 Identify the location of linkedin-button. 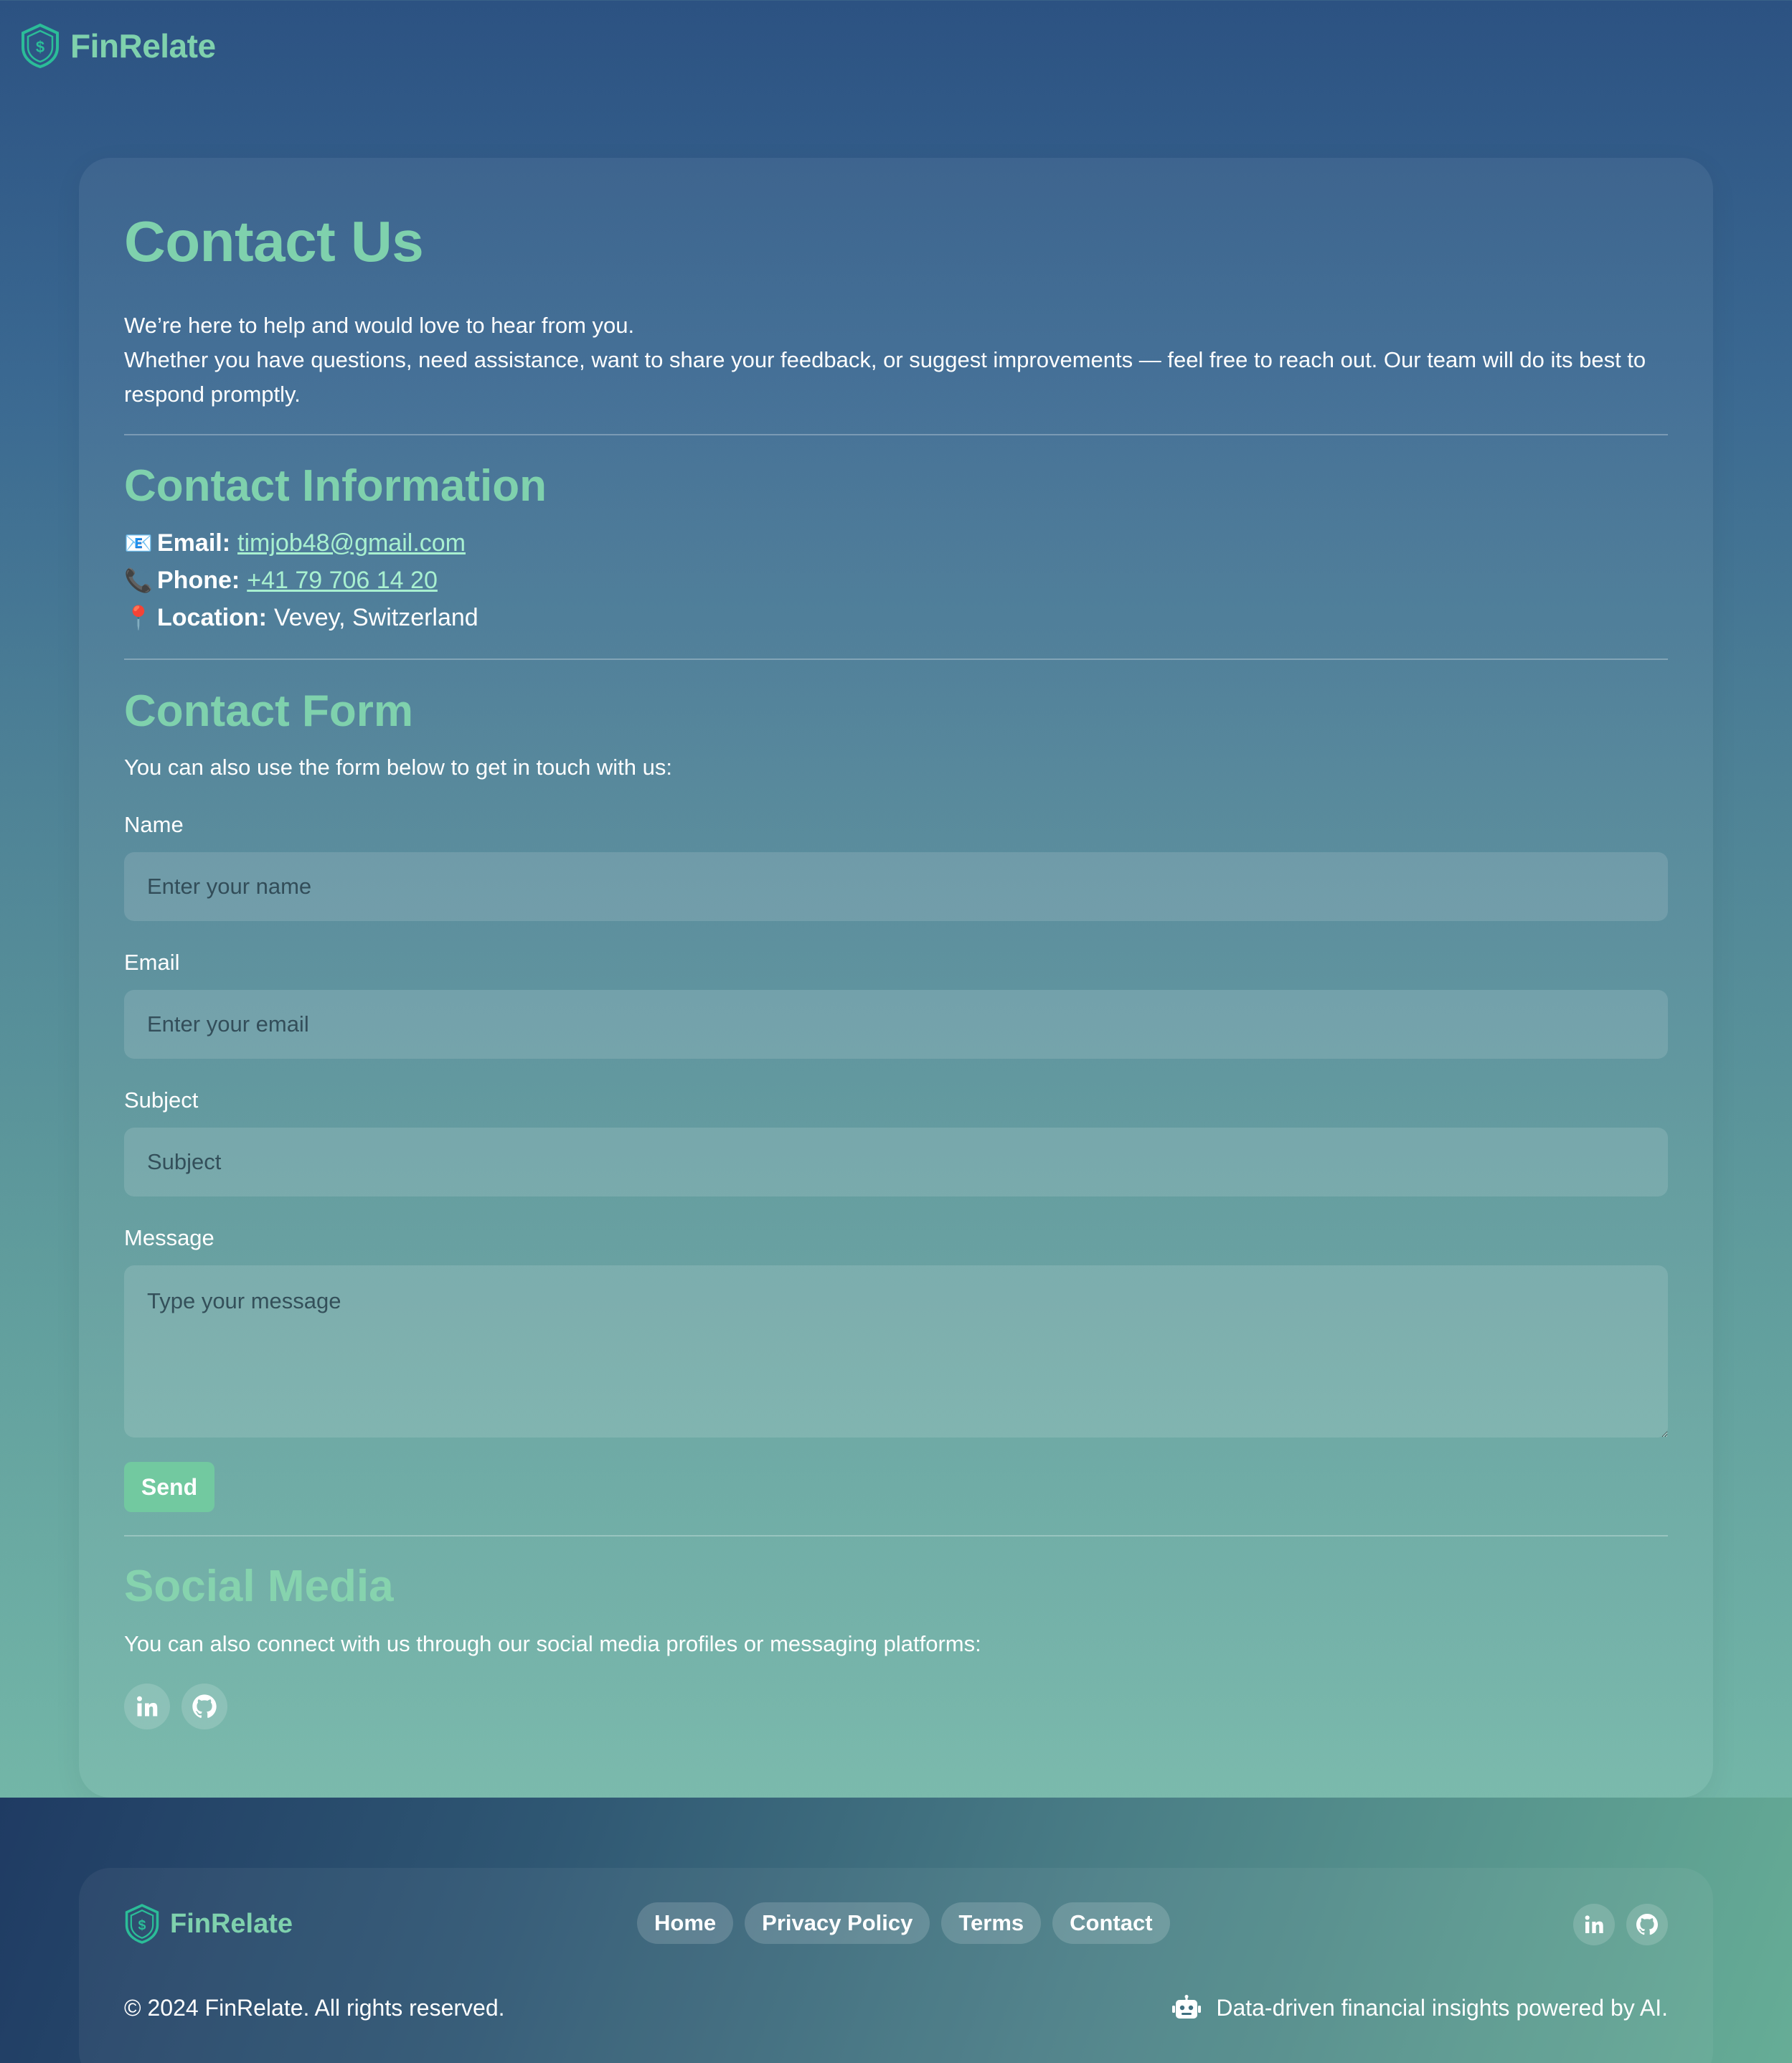
(147, 1706).